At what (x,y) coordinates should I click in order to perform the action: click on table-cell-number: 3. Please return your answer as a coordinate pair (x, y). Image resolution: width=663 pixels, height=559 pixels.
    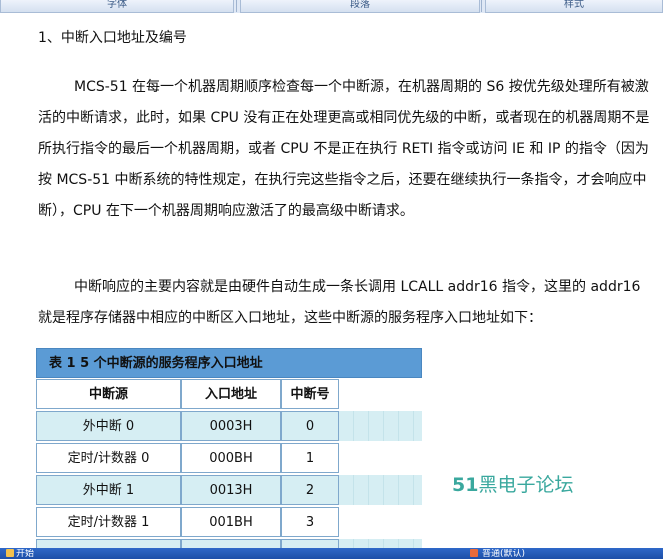
    Looking at the image, I should click on (310, 522).